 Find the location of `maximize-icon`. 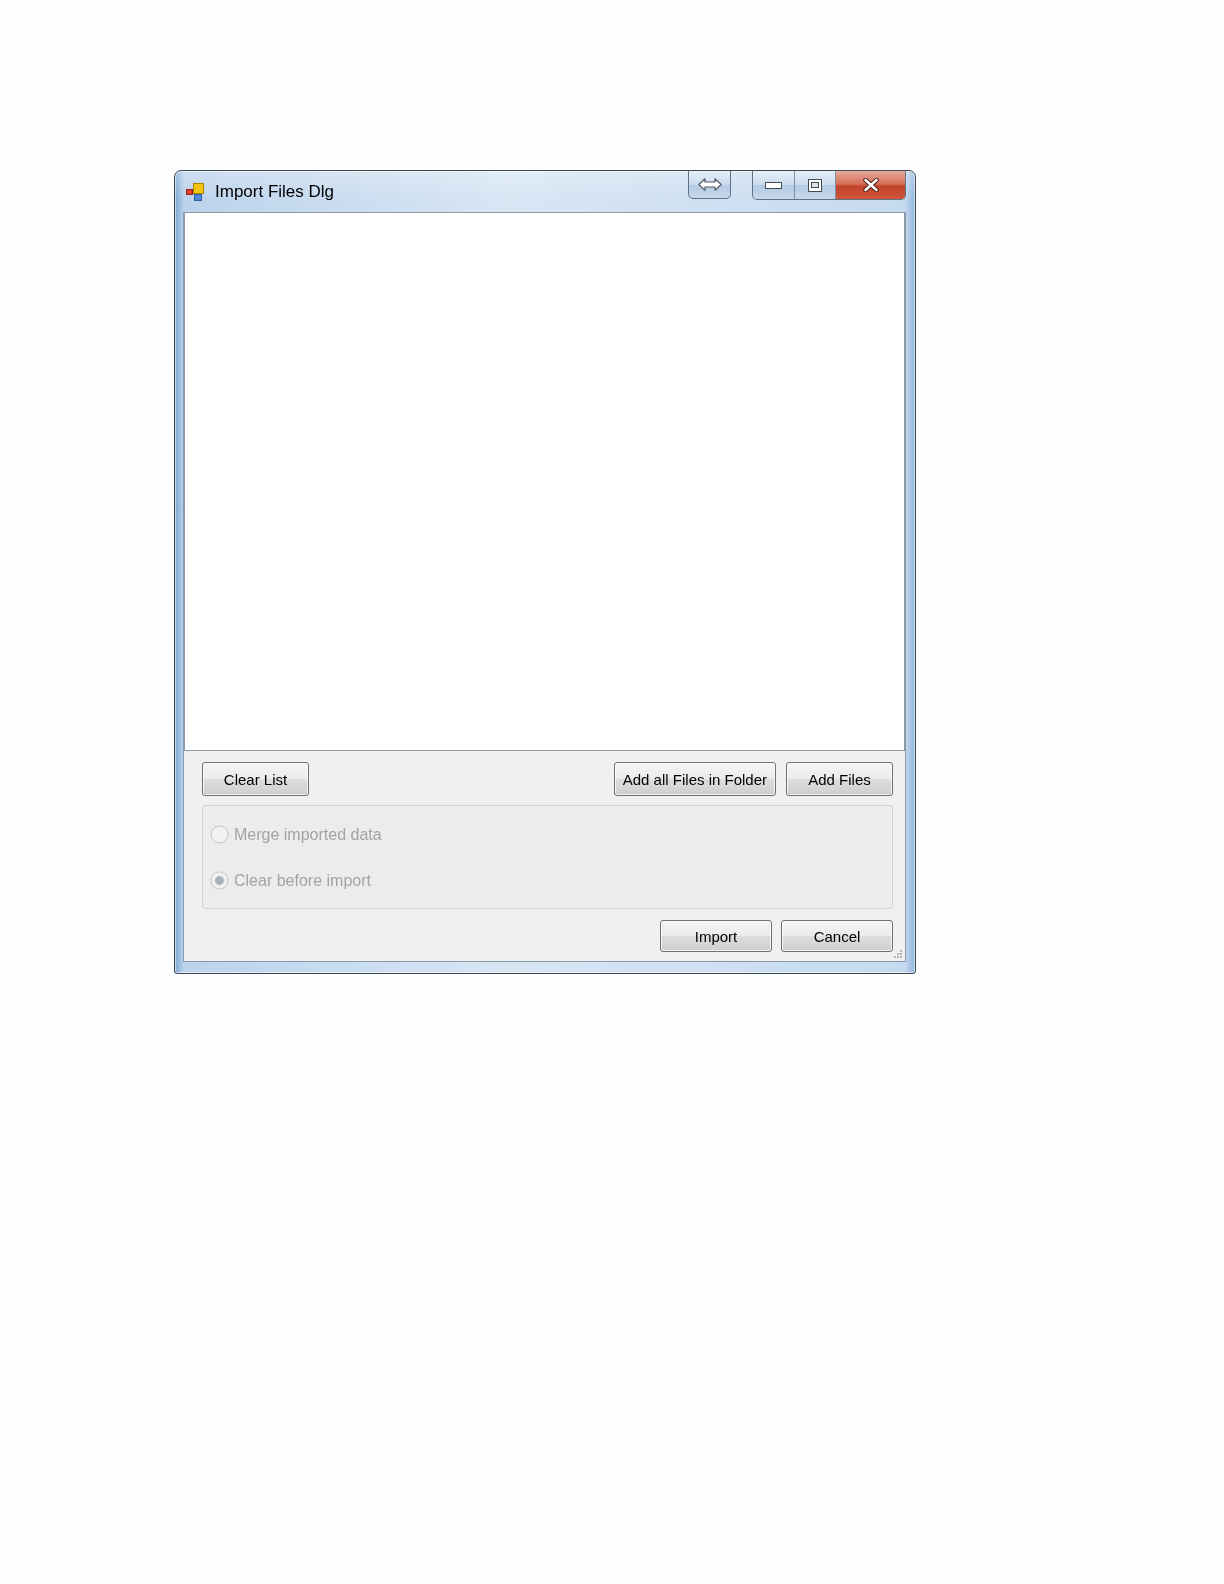

maximize-icon is located at coordinates (815, 185).